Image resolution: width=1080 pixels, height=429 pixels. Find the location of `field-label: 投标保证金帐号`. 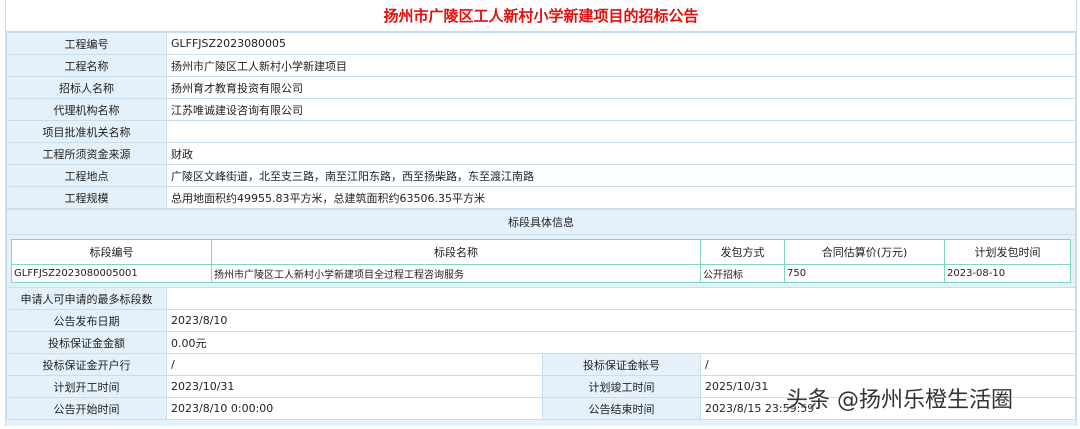

field-label: 投标保证金帐号 is located at coordinates (621, 364).